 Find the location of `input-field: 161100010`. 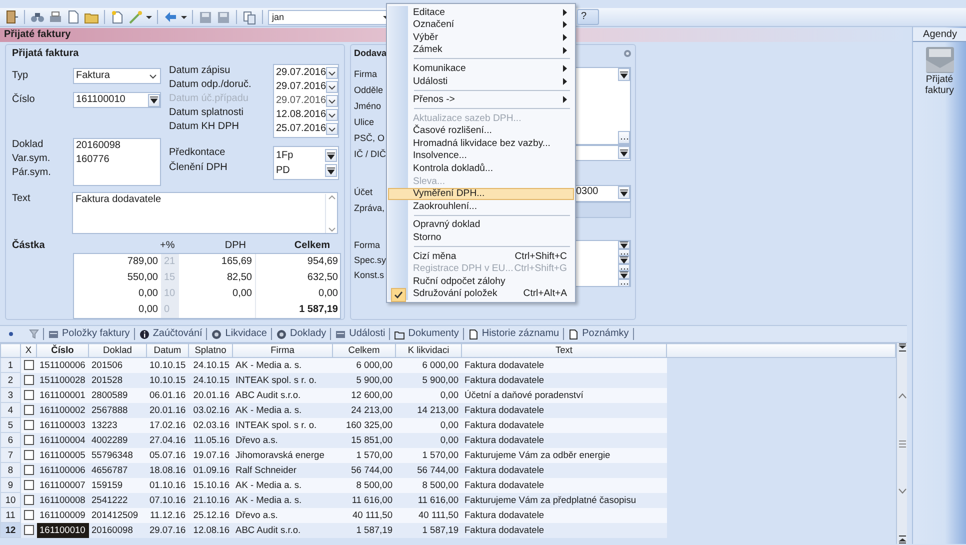

input-field: 161100010 is located at coordinates (117, 100).